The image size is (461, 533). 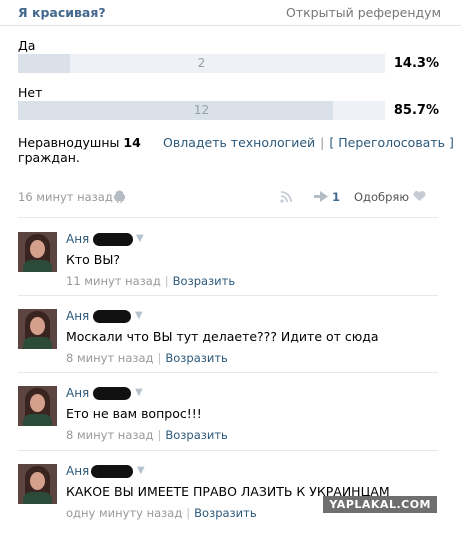 I want to click on poll-type: Открытый референдум, so click(x=363, y=12).